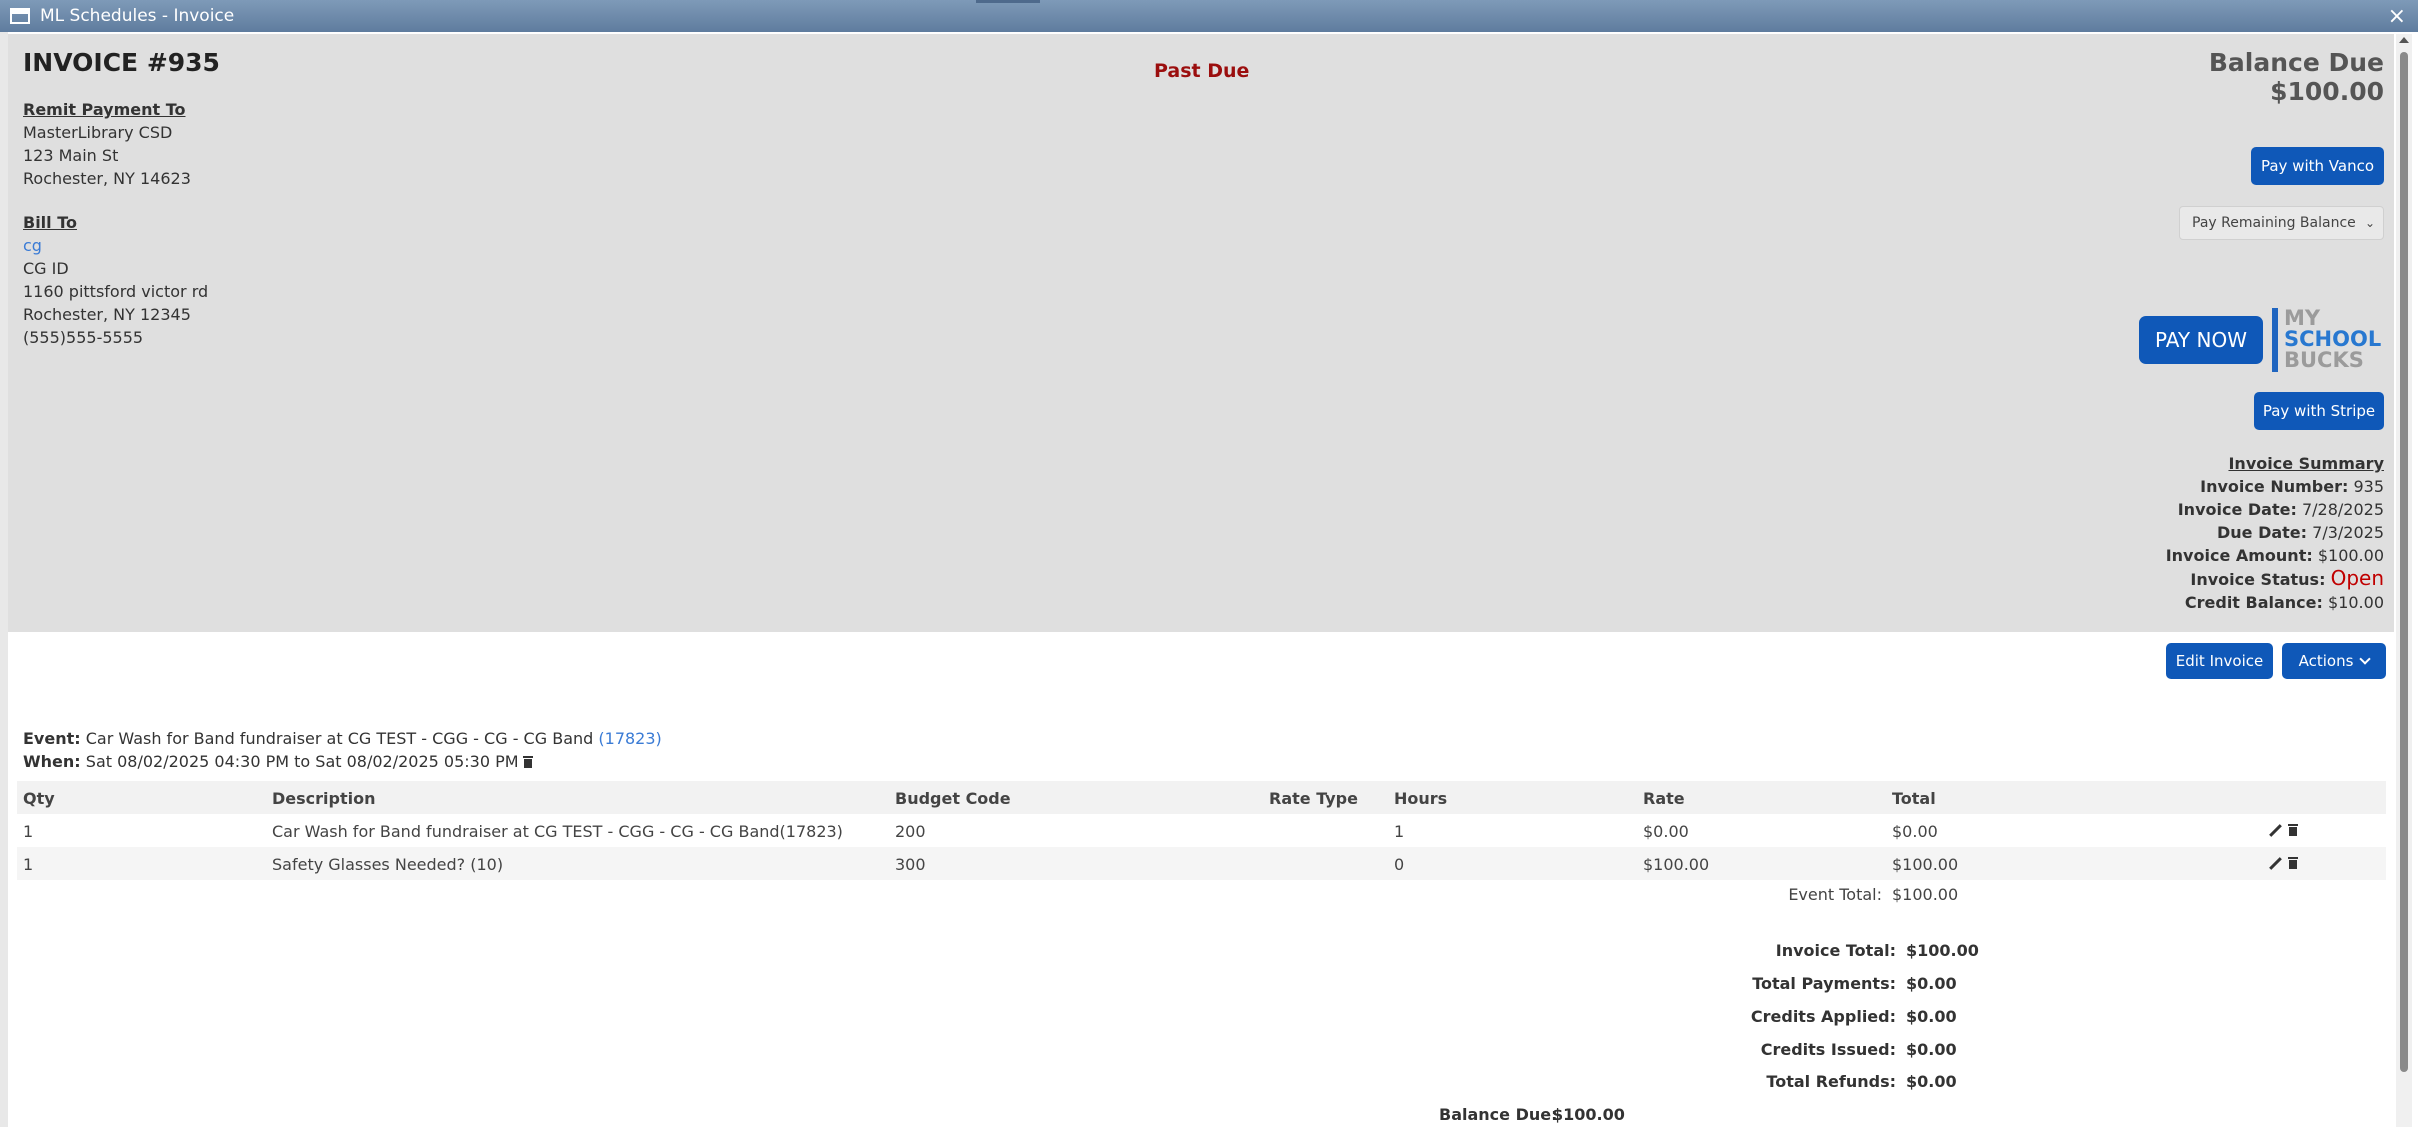  What do you see at coordinates (2296, 62) in the screenshot?
I see `balance-due-label: Balance Due` at bounding box center [2296, 62].